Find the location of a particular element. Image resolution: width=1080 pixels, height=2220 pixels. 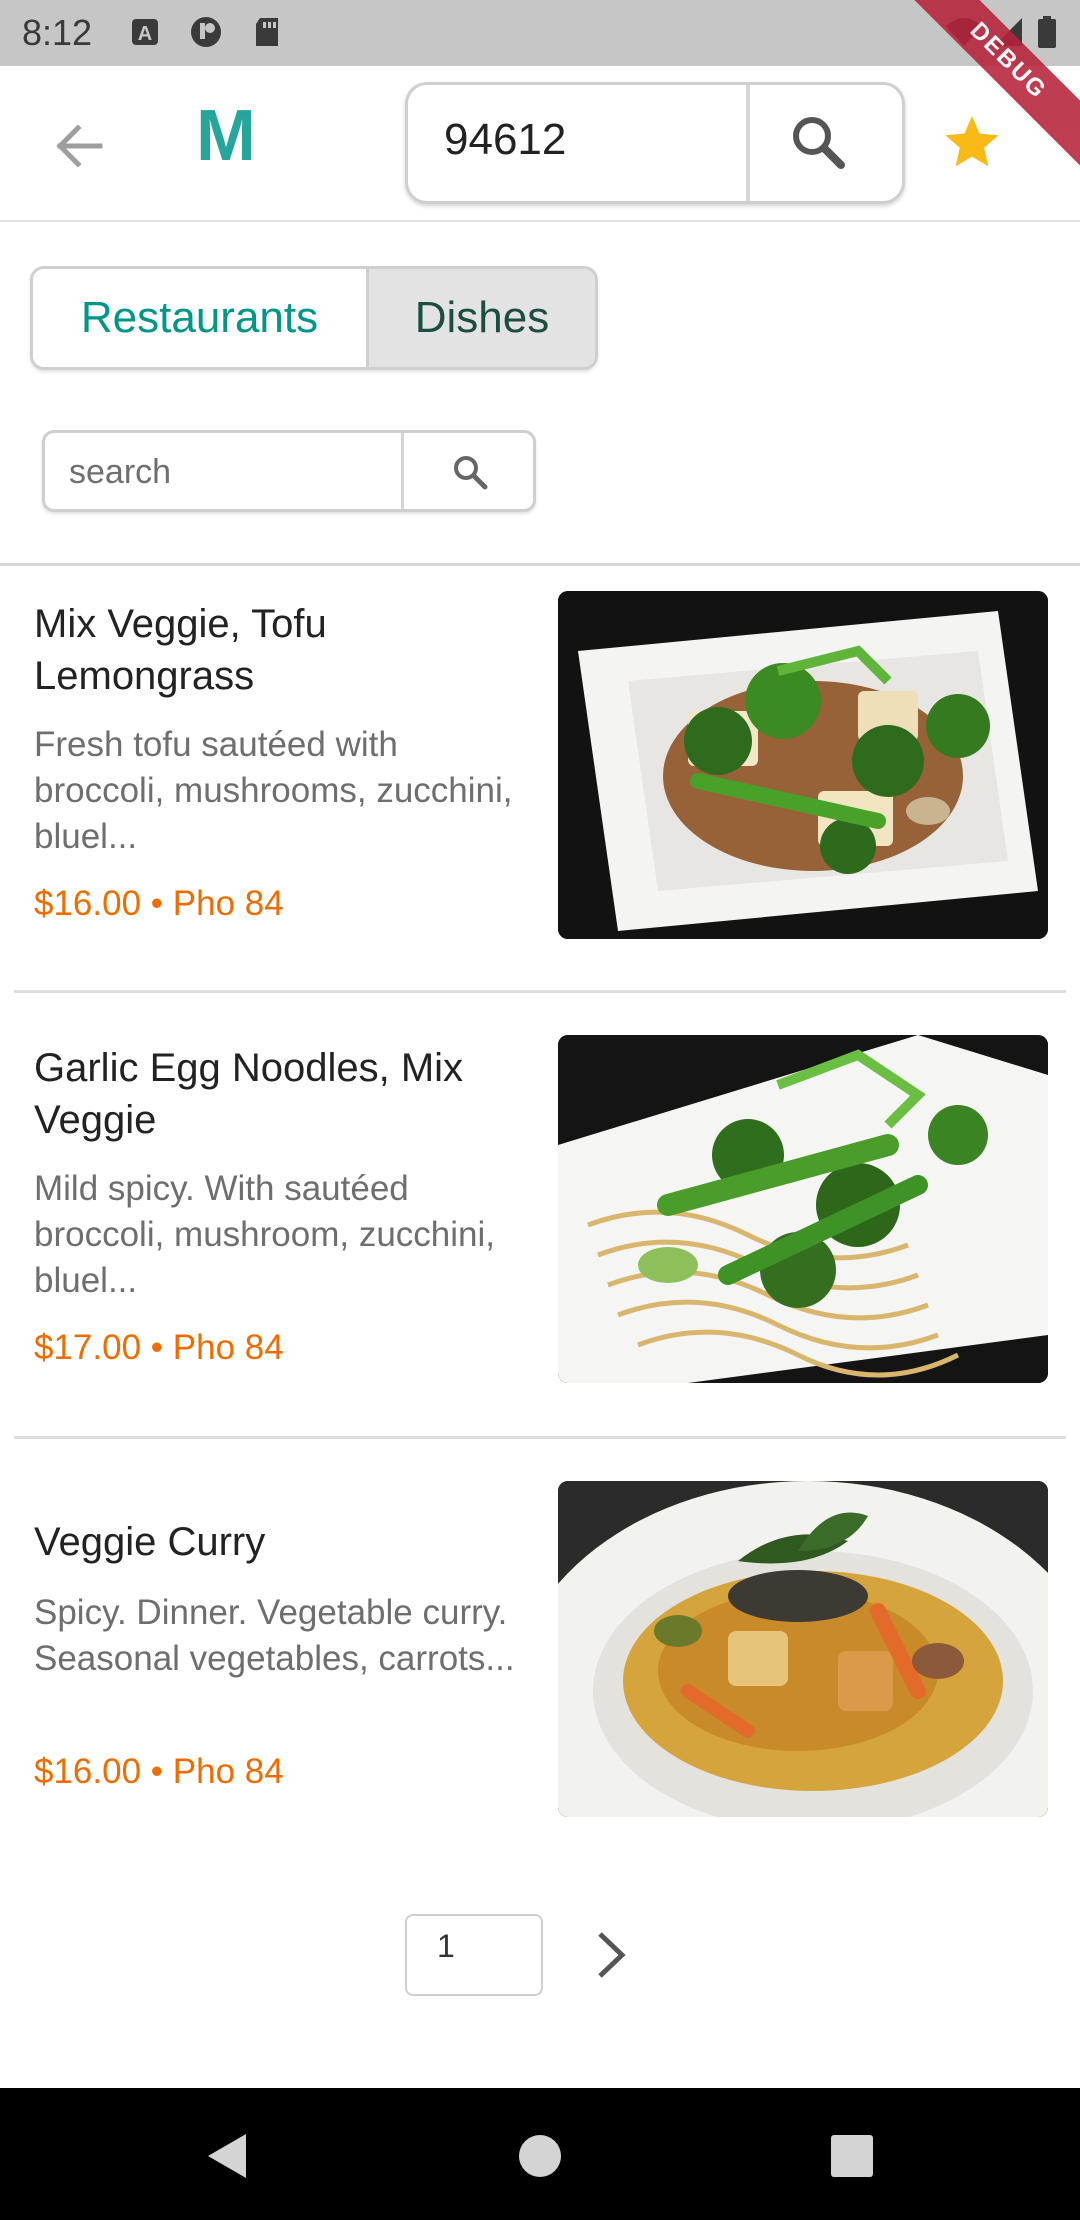

zip-search-box is located at coordinates (655, 143).